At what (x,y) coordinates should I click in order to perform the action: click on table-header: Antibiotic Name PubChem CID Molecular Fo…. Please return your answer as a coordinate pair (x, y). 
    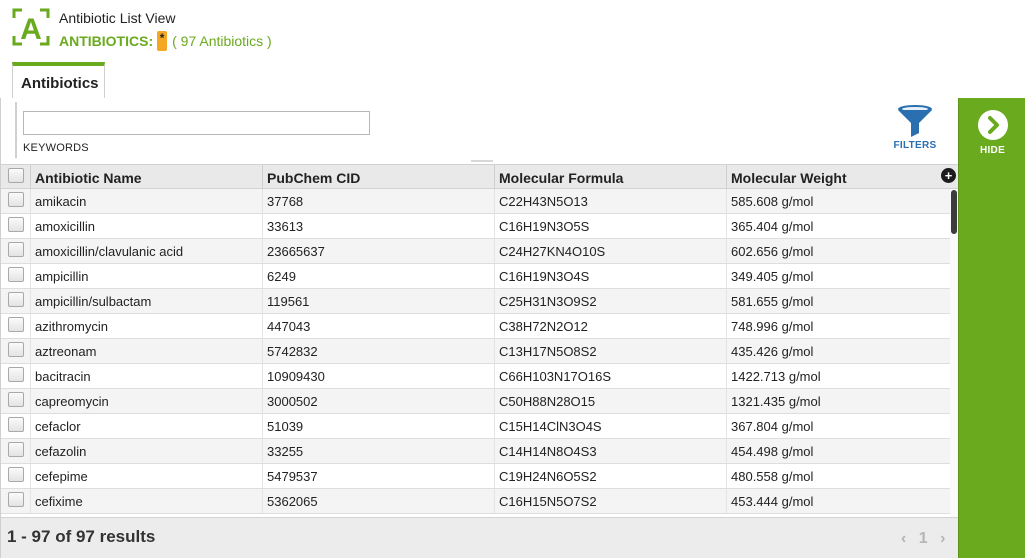
    Looking at the image, I should click on (479, 176).